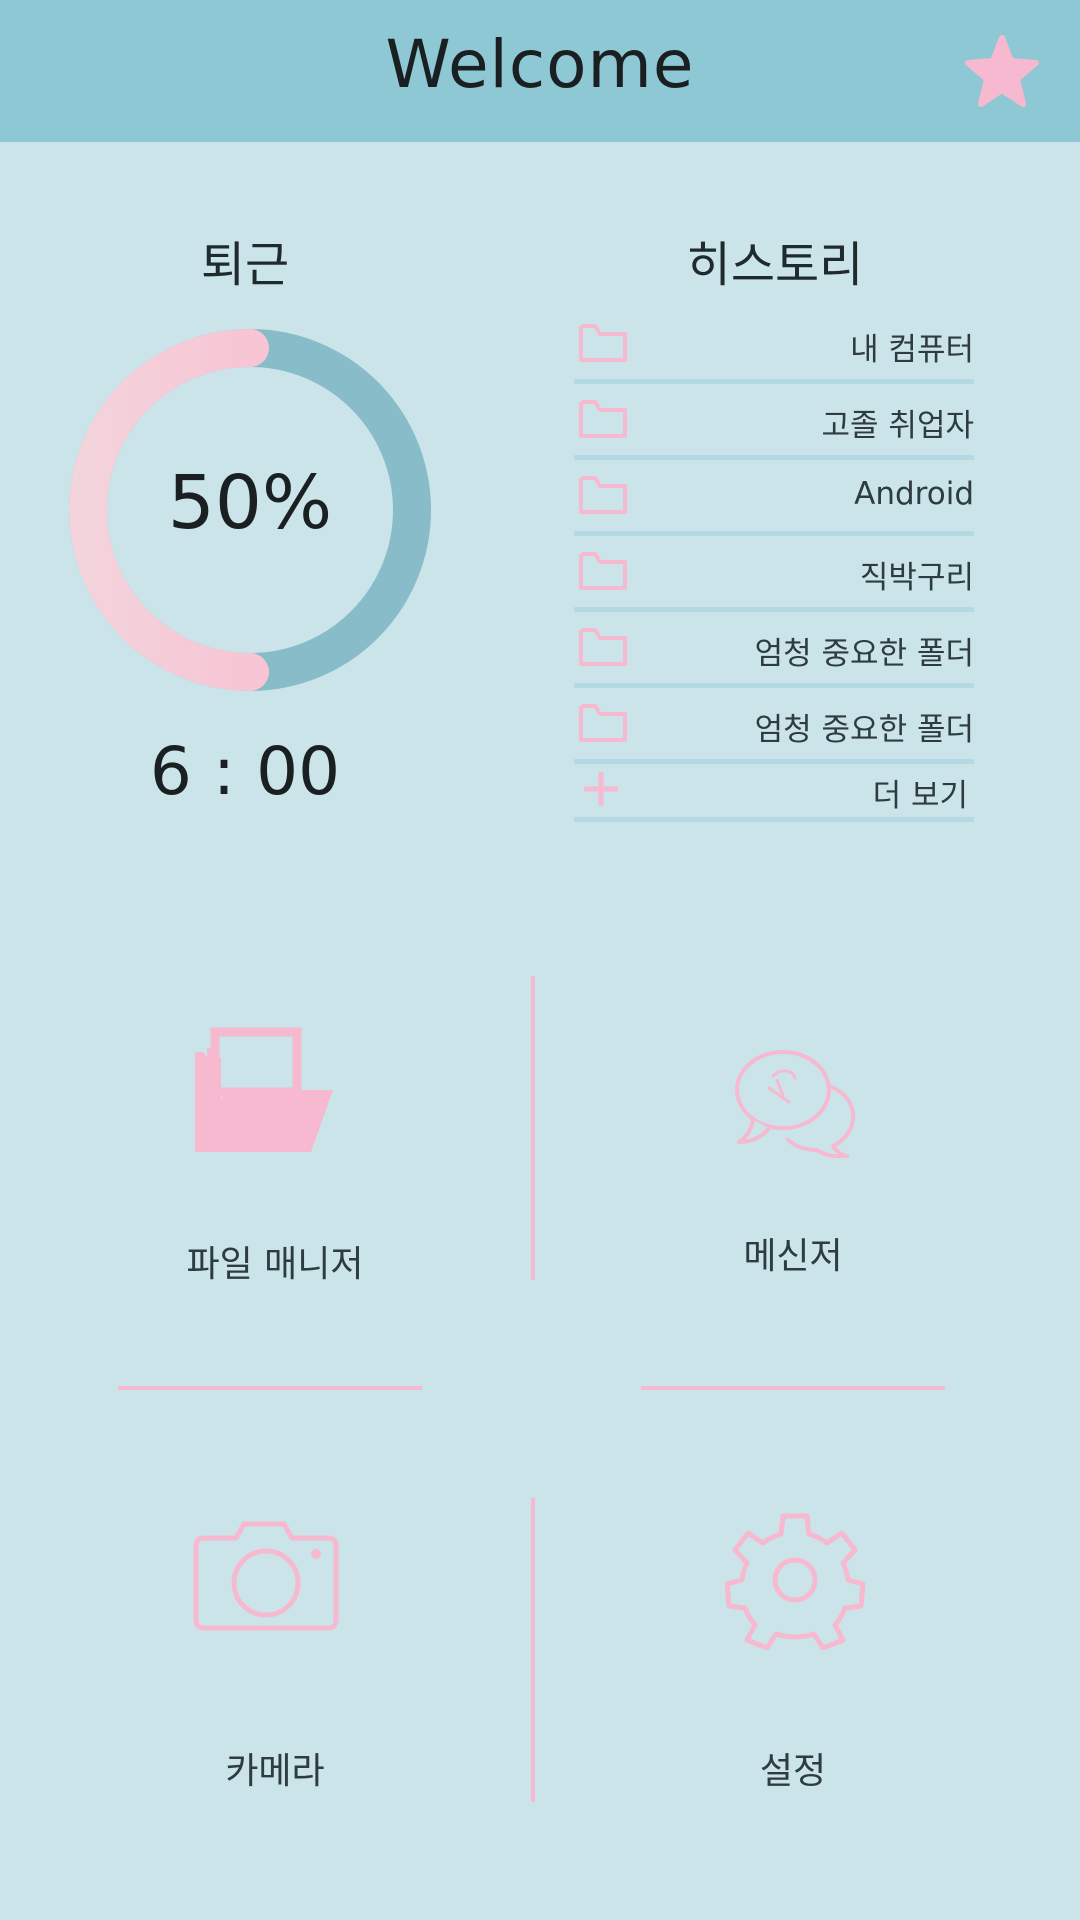 The width and height of the screenshot is (1080, 1920). I want to click on commute-progress-text: 50%, so click(250, 503).